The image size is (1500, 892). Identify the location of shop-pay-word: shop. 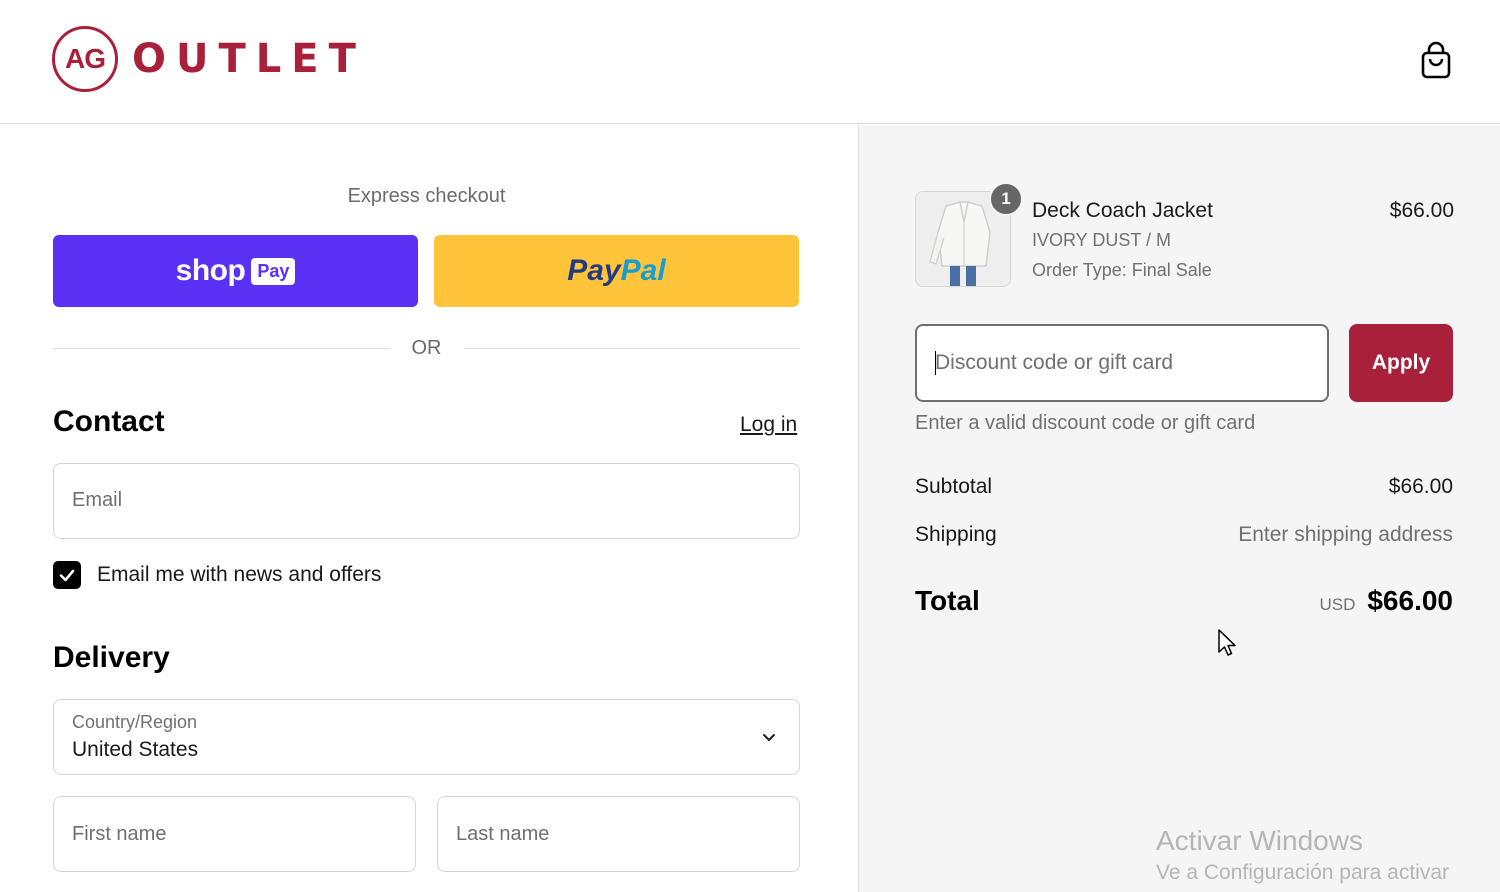
(210, 270).